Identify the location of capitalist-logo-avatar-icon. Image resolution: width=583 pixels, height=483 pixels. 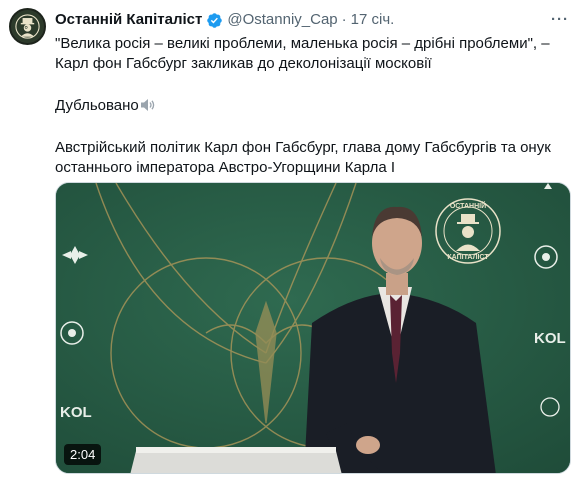
(27, 26).